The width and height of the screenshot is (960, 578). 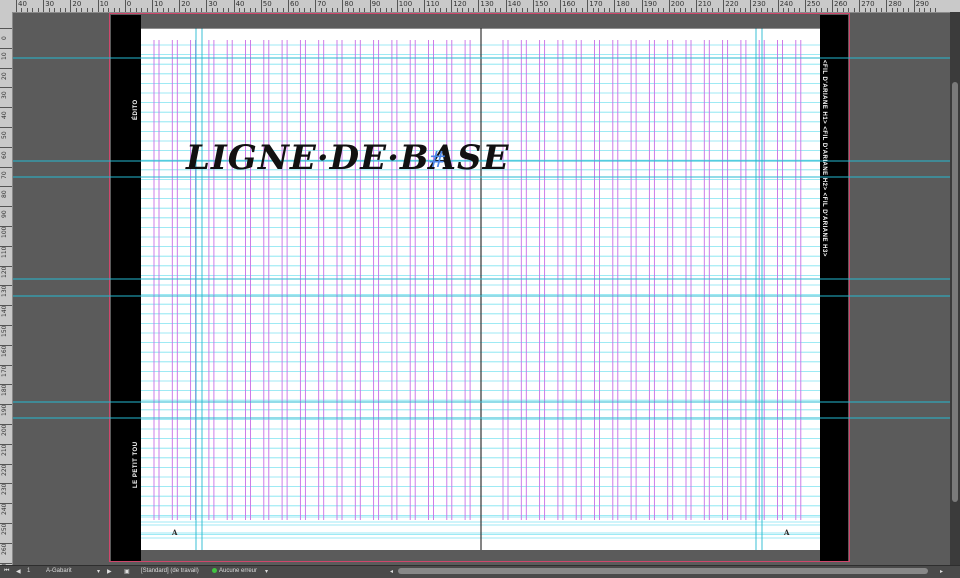 I want to click on ruler-label: 50, so click(x=4, y=135).